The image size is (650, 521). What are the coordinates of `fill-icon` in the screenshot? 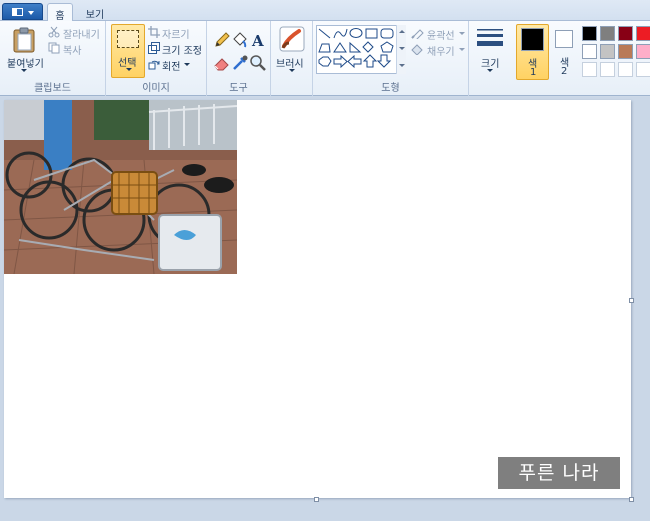 It's located at (417, 49).